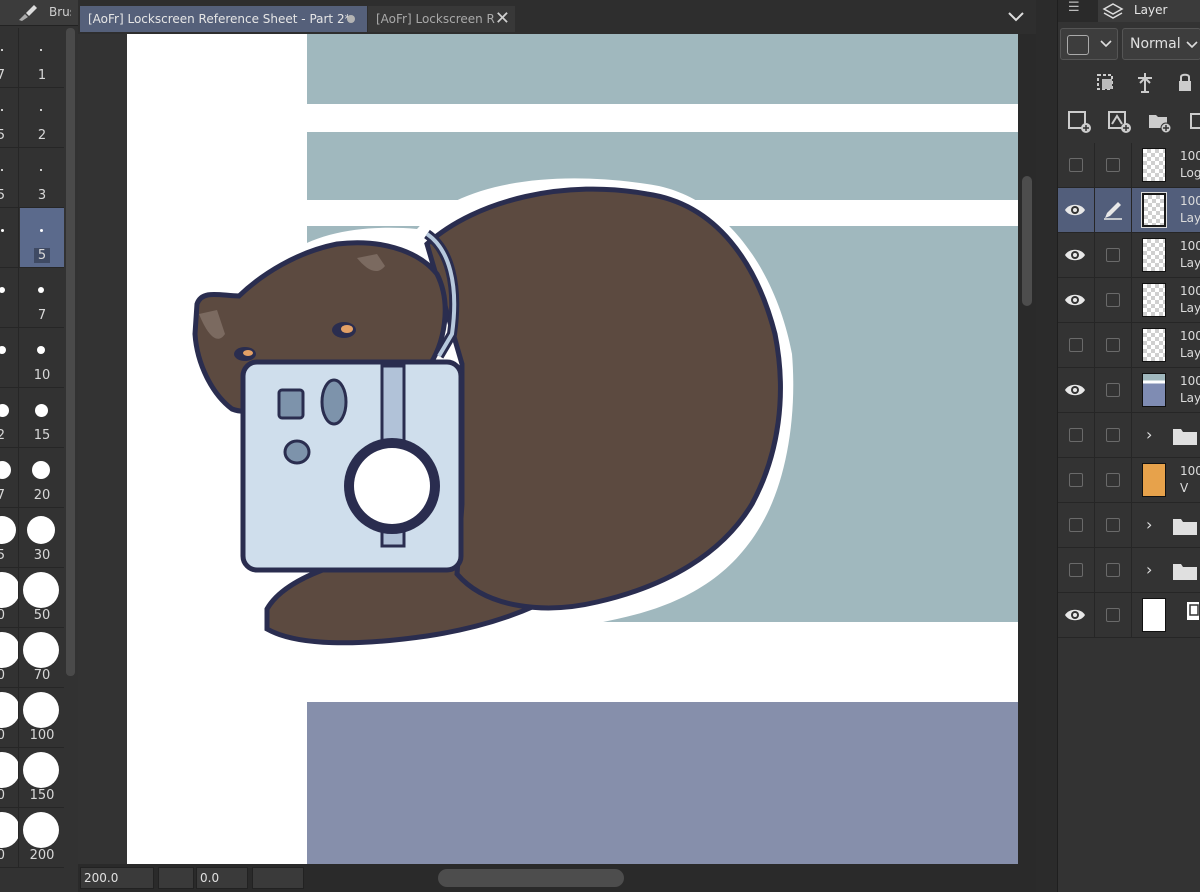 The width and height of the screenshot is (1200, 892). I want to click on chevron-down-icon, so click(1016, 17).